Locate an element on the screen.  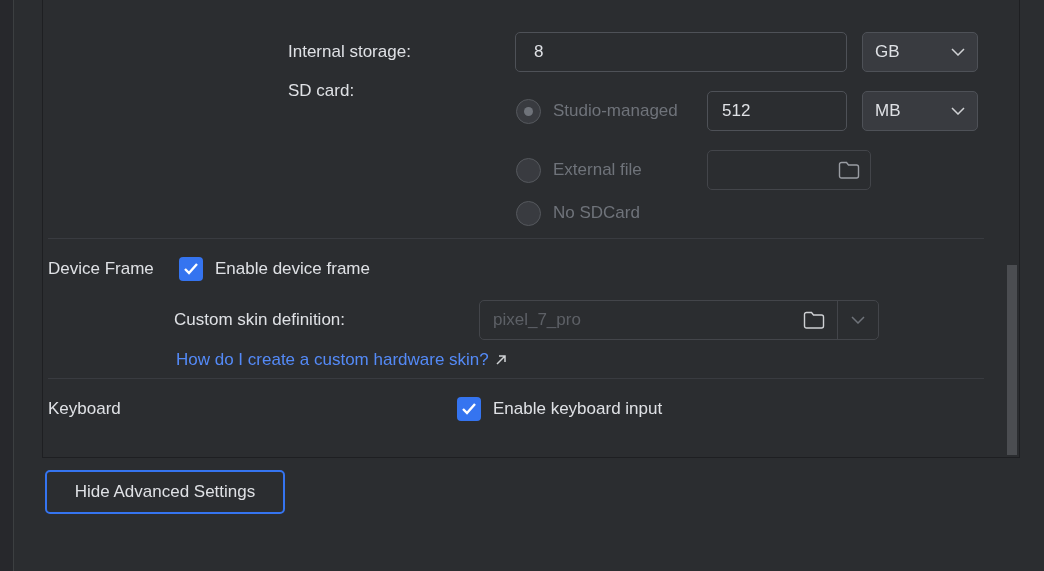
input-field: 8 is located at coordinates (681, 52).